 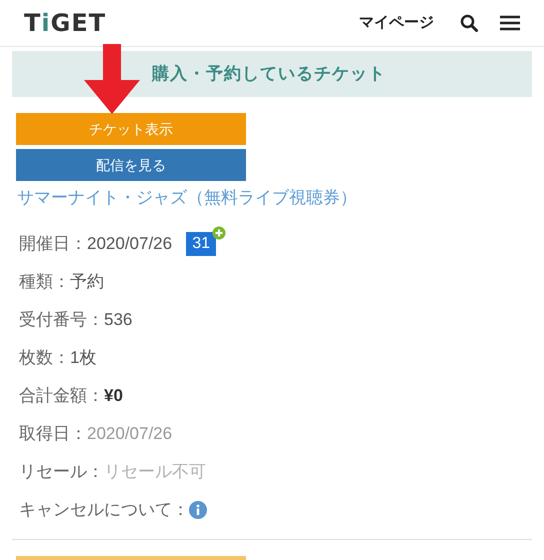 I want to click on event-link: サマーナイト・ジャズ（無料ライブ視聴券）, so click(x=187, y=197).